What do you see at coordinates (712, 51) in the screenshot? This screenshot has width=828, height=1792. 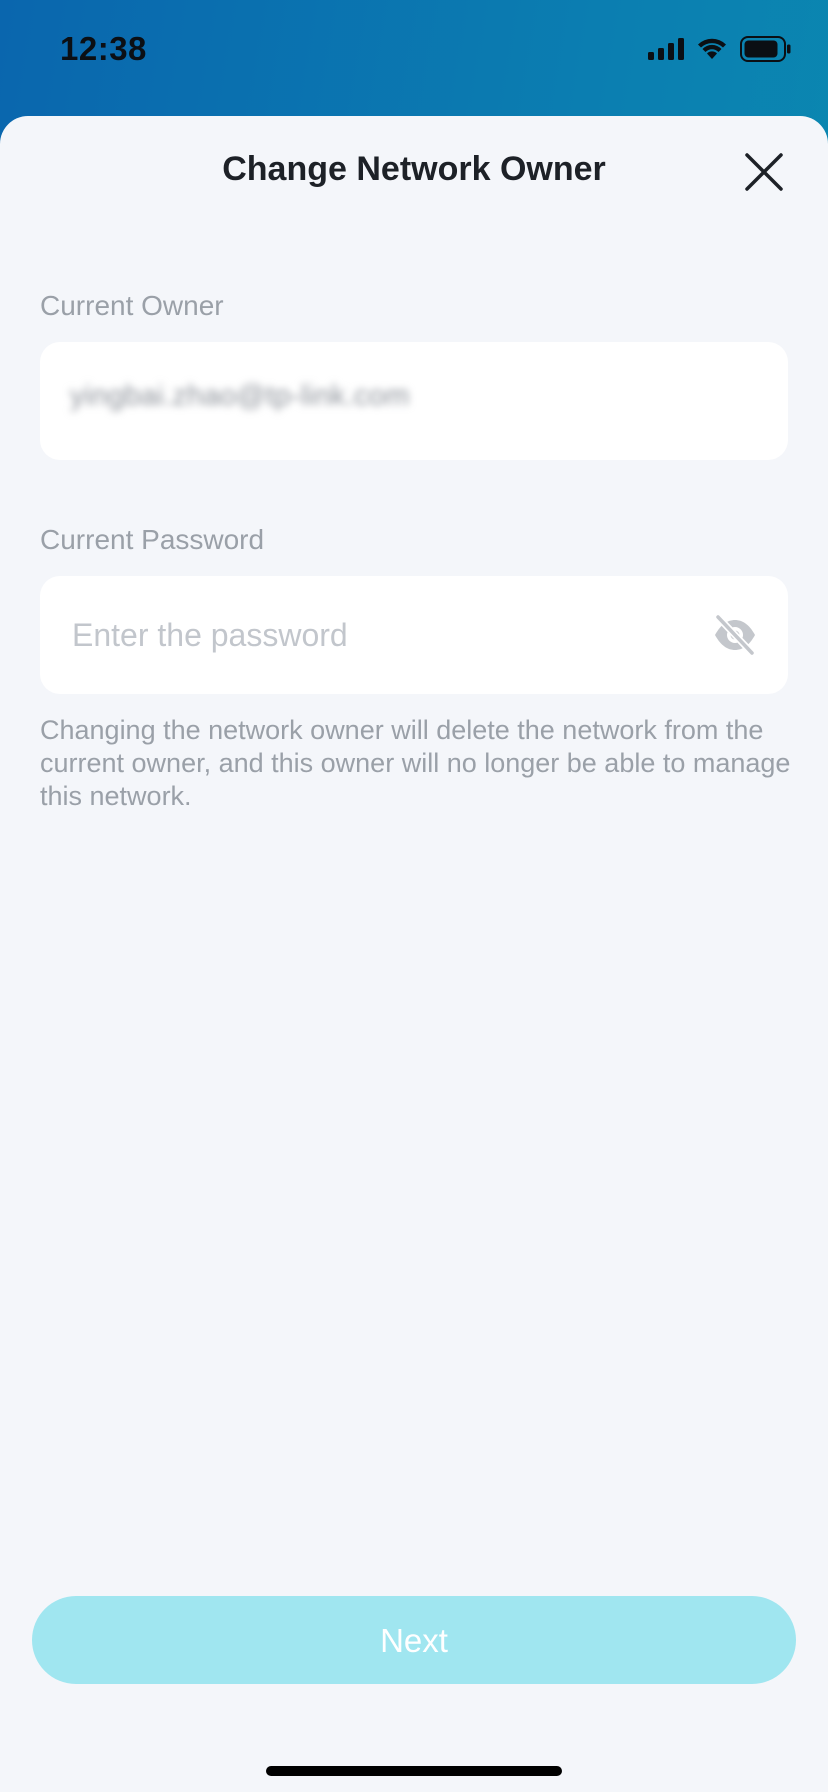 I see `wifi-icon` at bounding box center [712, 51].